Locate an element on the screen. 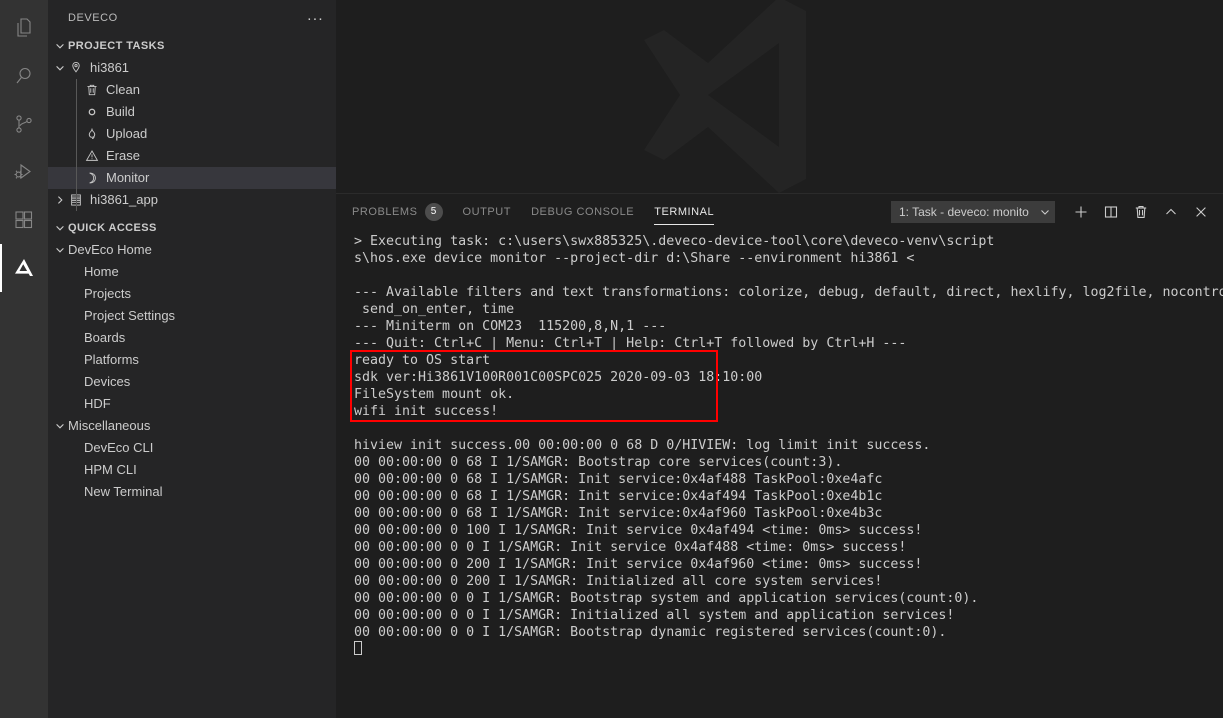 Image resolution: width=1223 pixels, height=718 pixels. sidebar-item-hi3861: hi3861 is located at coordinates (192, 68).